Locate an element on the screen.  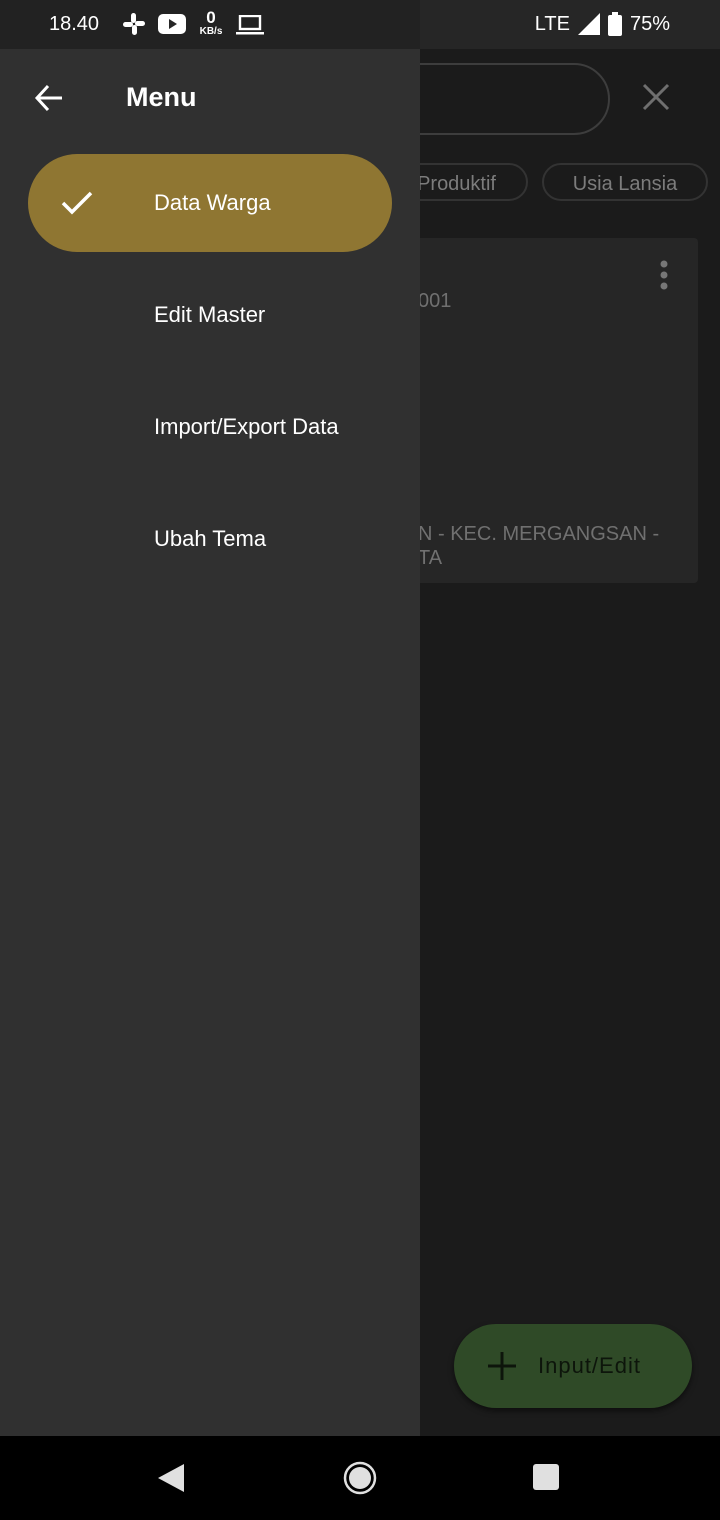
laptop-icon is located at coordinates (250, 25).